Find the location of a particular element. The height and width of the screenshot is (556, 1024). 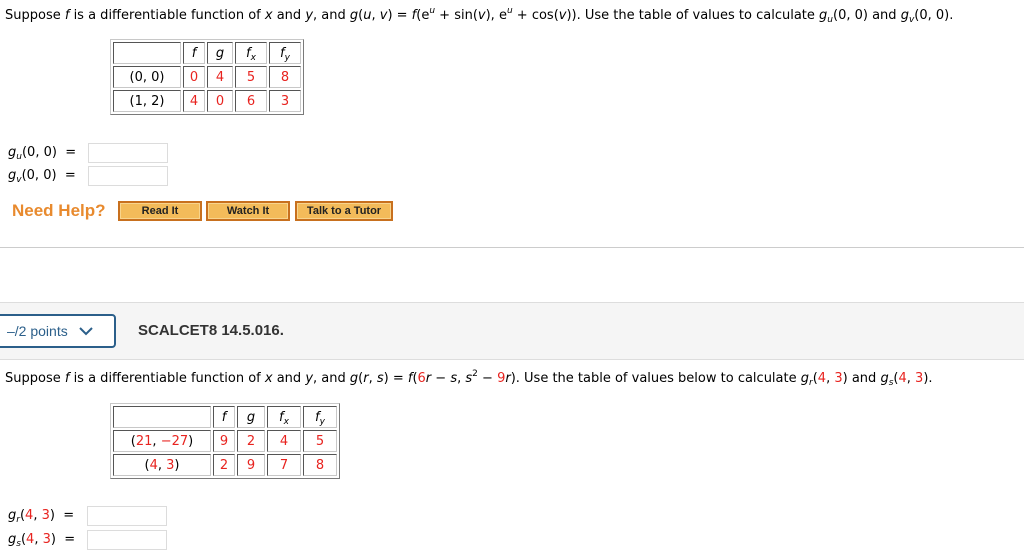

fy-cell: 3 is located at coordinates (285, 101).